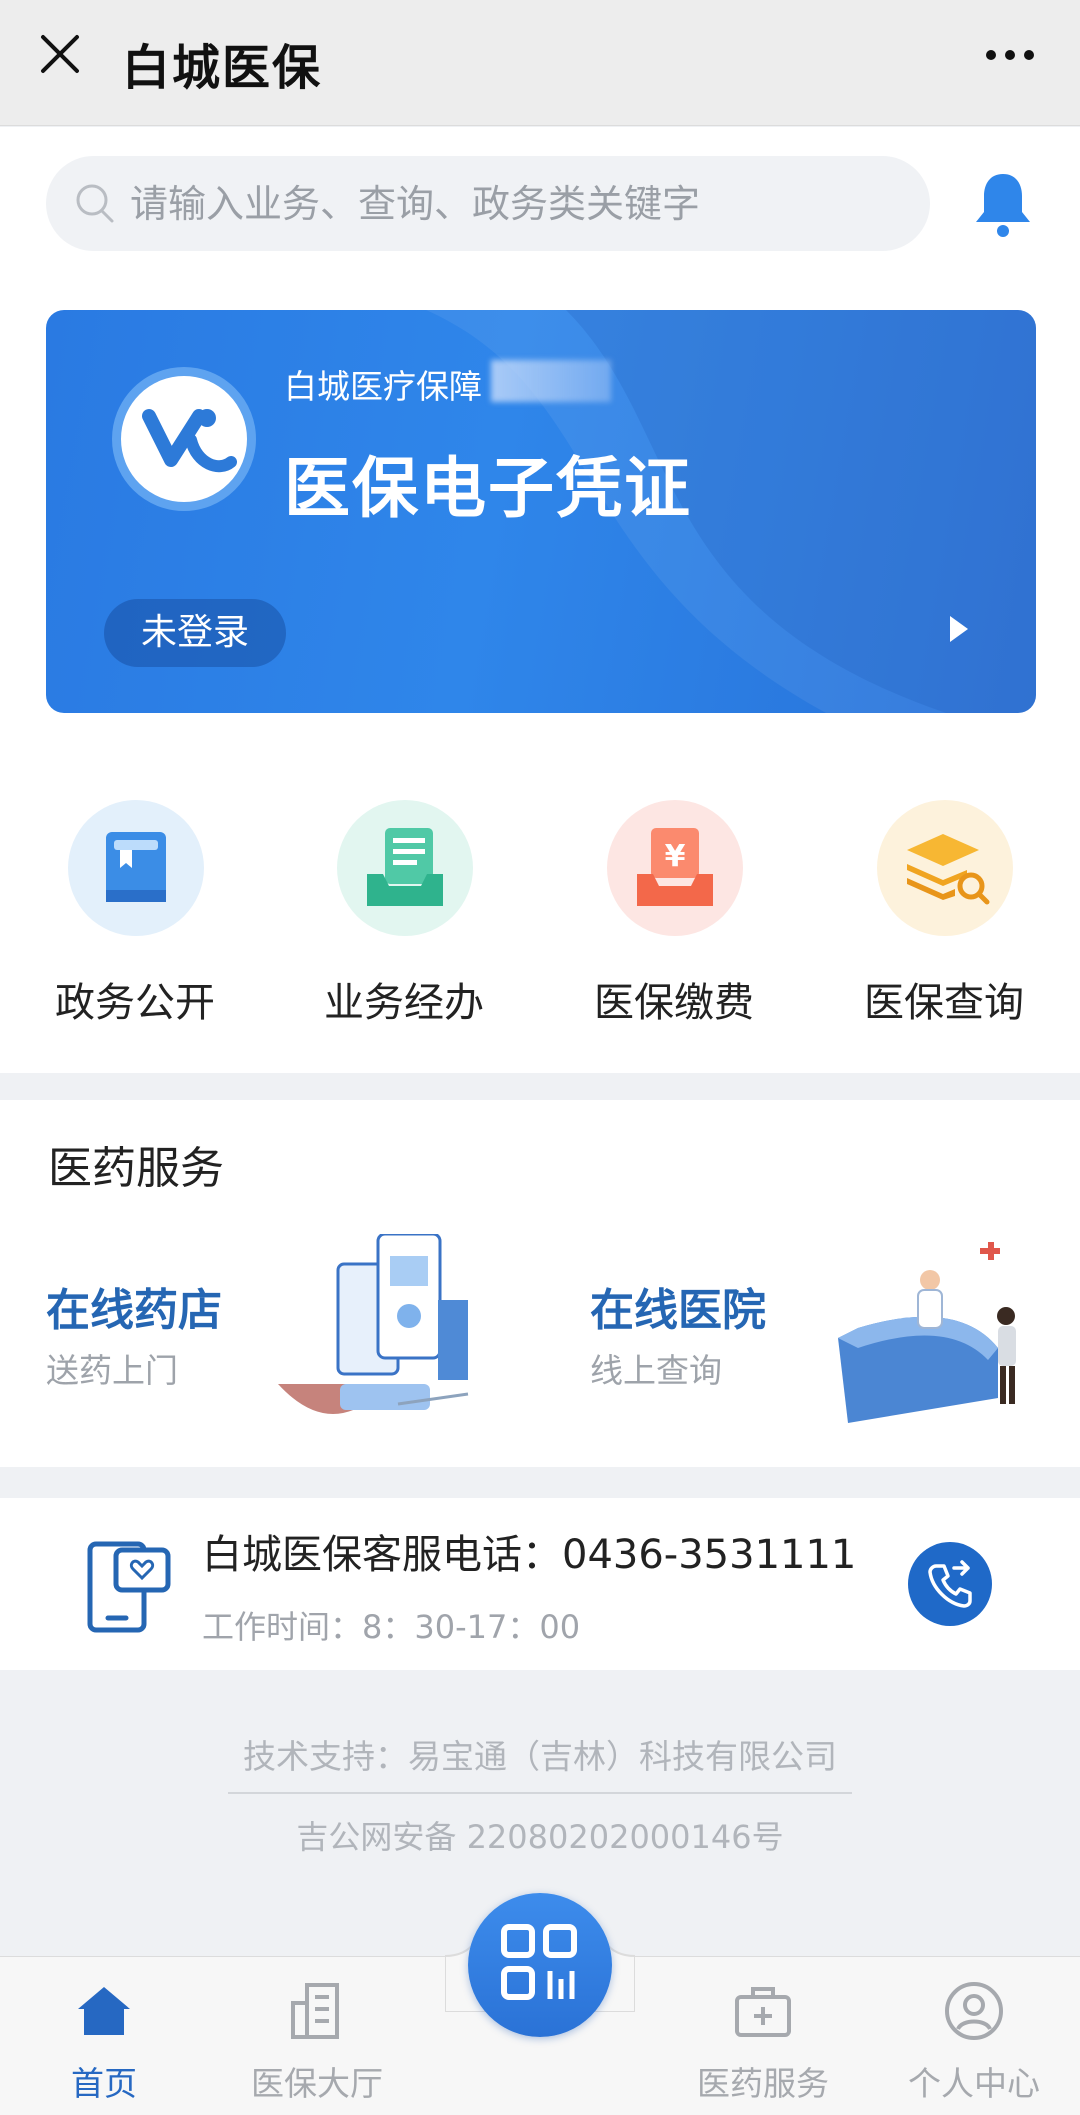 This screenshot has width=1080, height=2115. What do you see at coordinates (404, 1003) in the screenshot?
I see `quick-action-label: 业务经办` at bounding box center [404, 1003].